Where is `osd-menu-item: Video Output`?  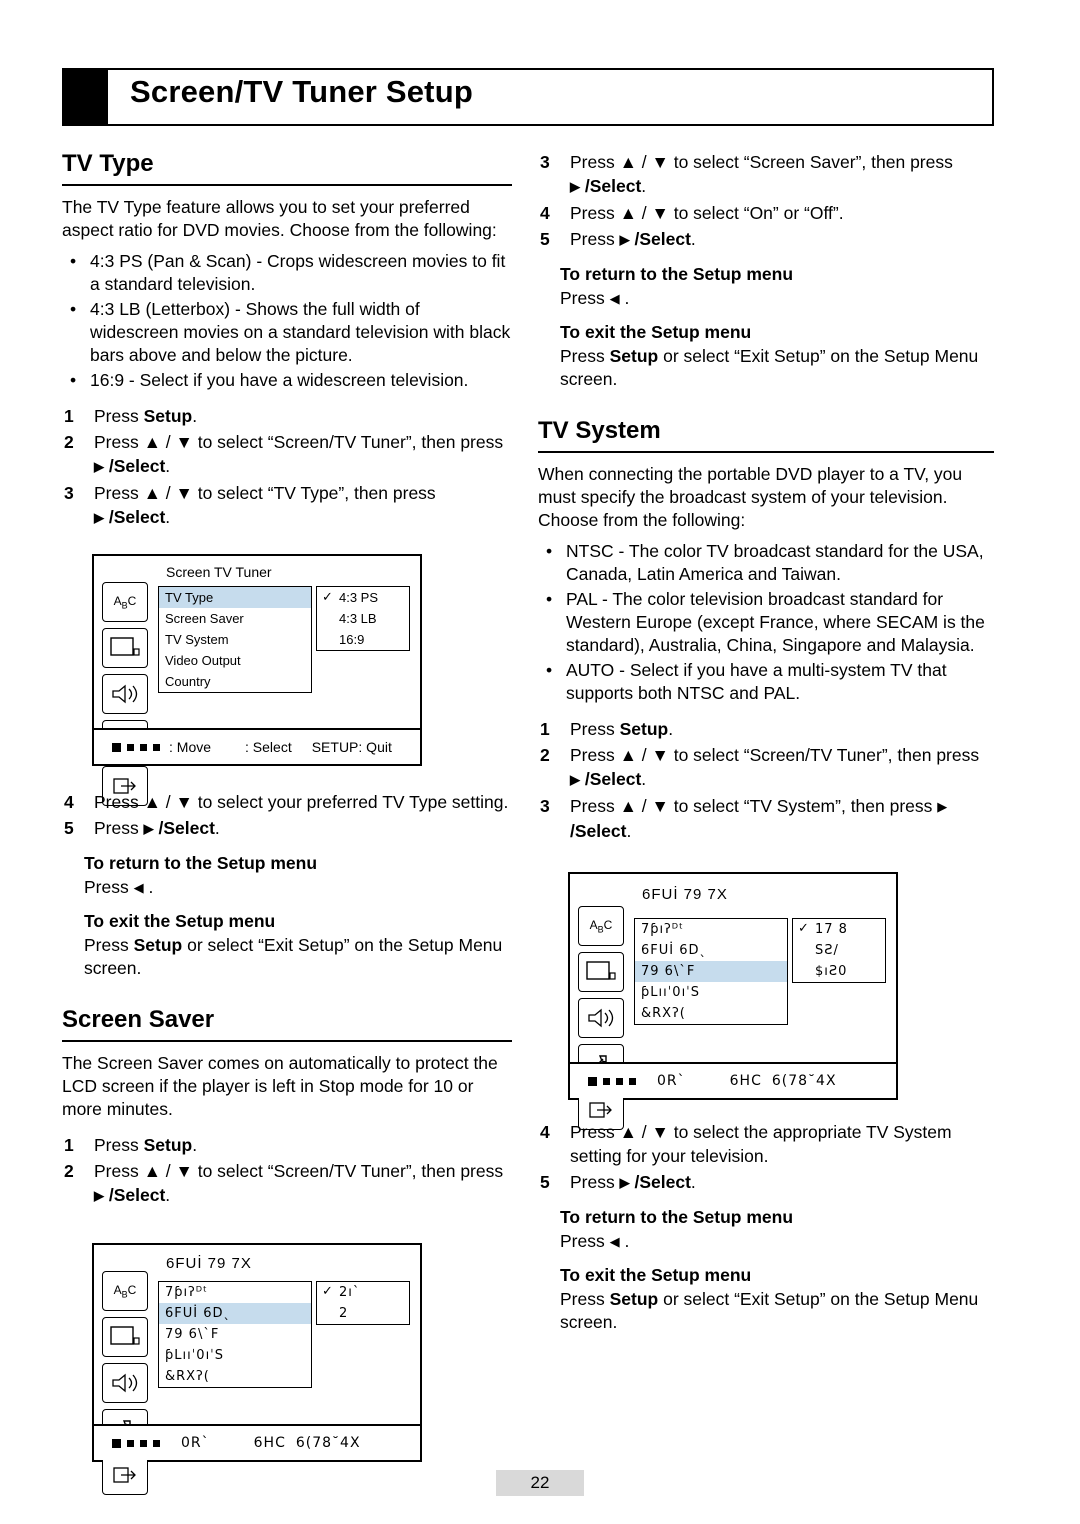 osd-menu-item: Video Output is located at coordinates (235, 660).